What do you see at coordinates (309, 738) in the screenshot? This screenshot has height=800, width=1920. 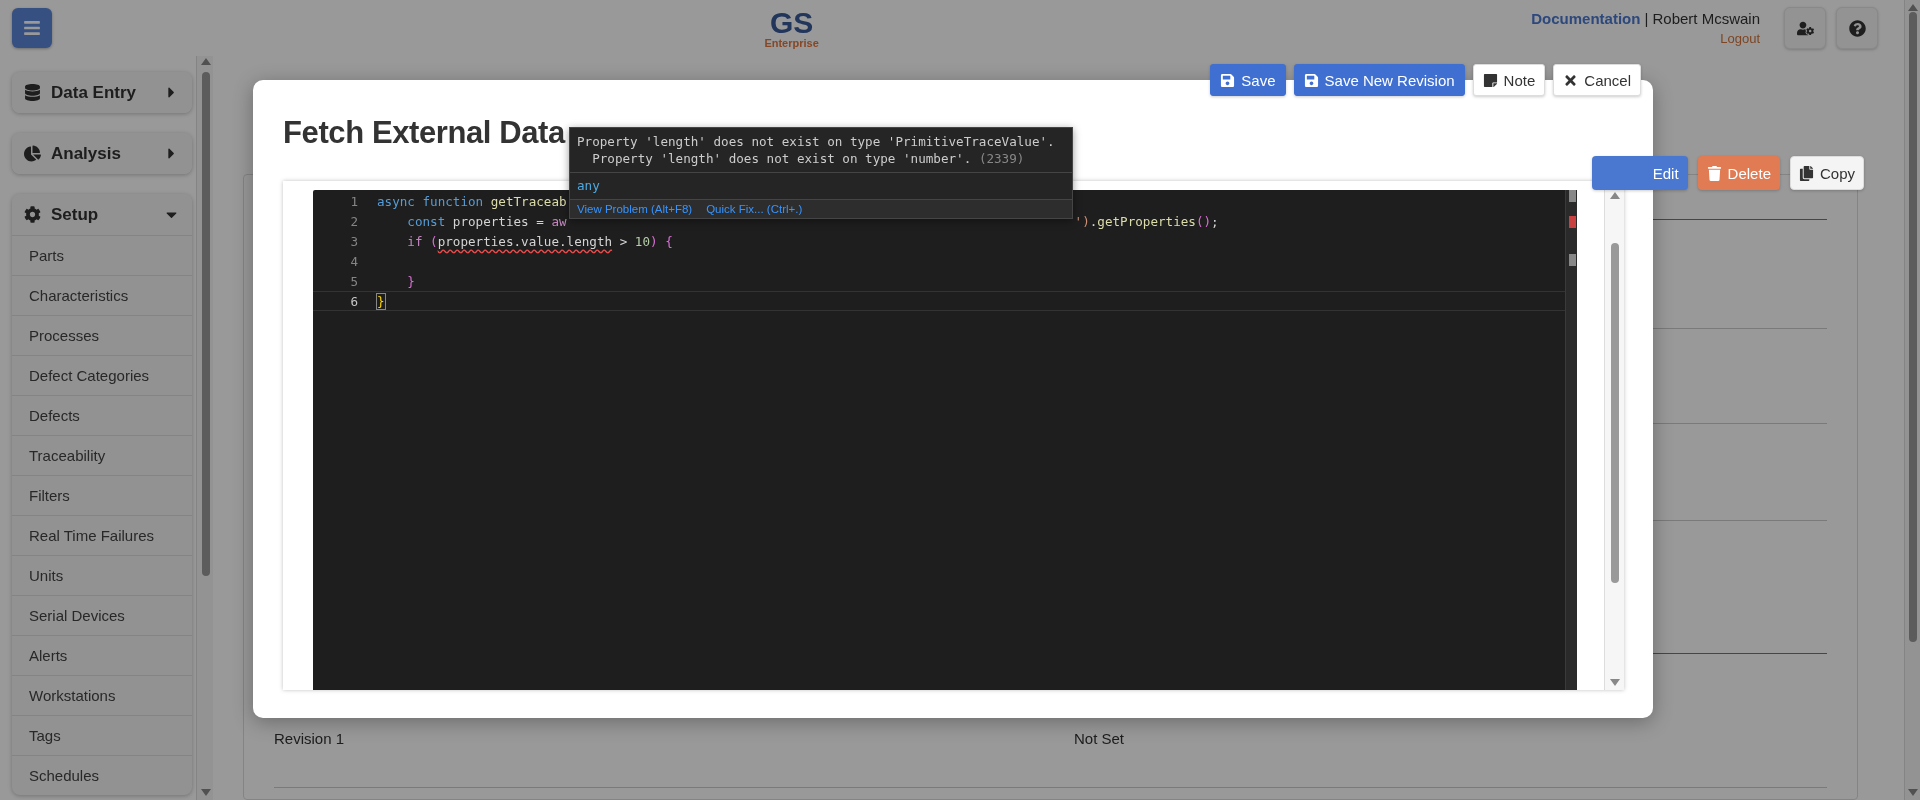 I see `field-value: Revision 1` at bounding box center [309, 738].